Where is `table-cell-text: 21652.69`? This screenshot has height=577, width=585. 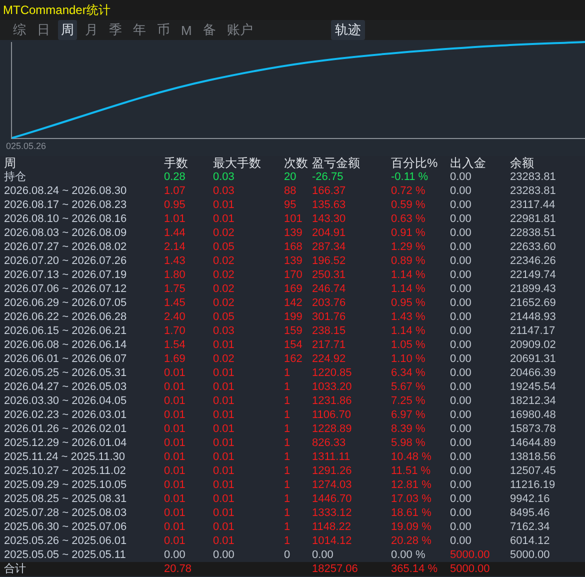
table-cell-text: 21652.69 is located at coordinates (533, 303).